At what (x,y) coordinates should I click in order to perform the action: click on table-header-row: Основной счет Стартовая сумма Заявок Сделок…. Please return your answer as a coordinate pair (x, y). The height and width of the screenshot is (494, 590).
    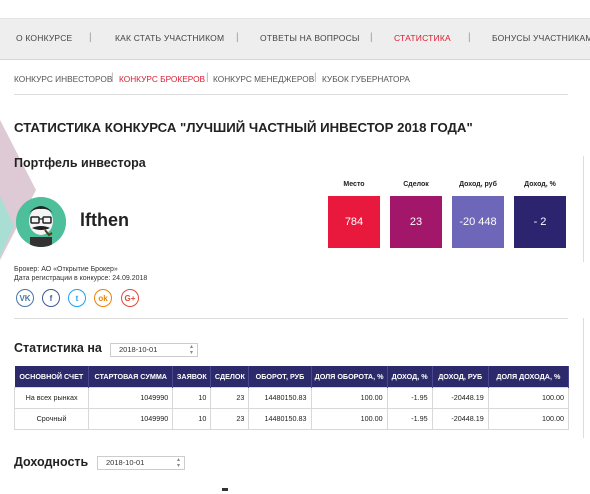
    Looking at the image, I should click on (292, 376).